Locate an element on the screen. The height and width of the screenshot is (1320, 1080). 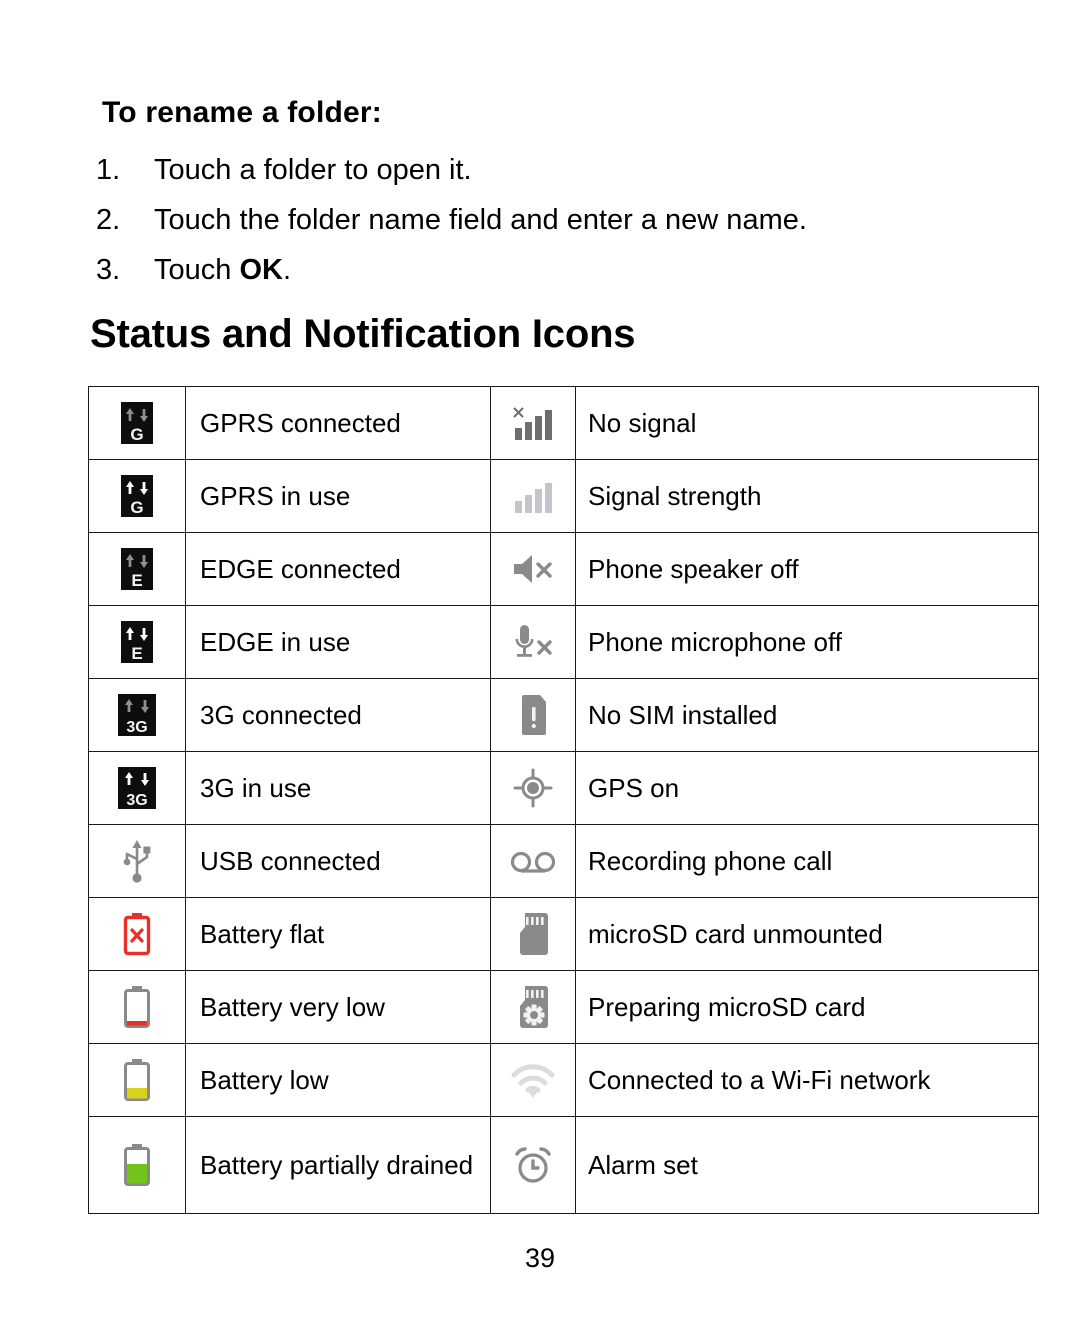
icon-label: EDGE connected is located at coordinates (338, 569).